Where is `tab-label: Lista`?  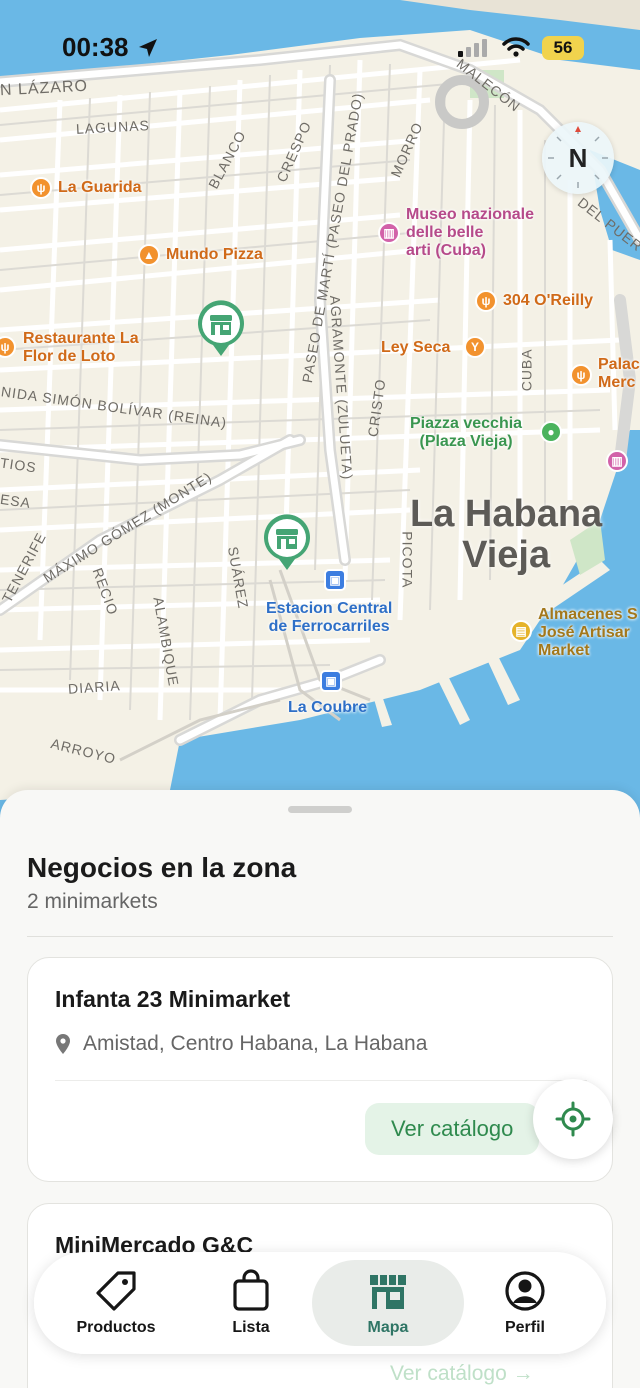
tab-label: Lista is located at coordinates (251, 1327).